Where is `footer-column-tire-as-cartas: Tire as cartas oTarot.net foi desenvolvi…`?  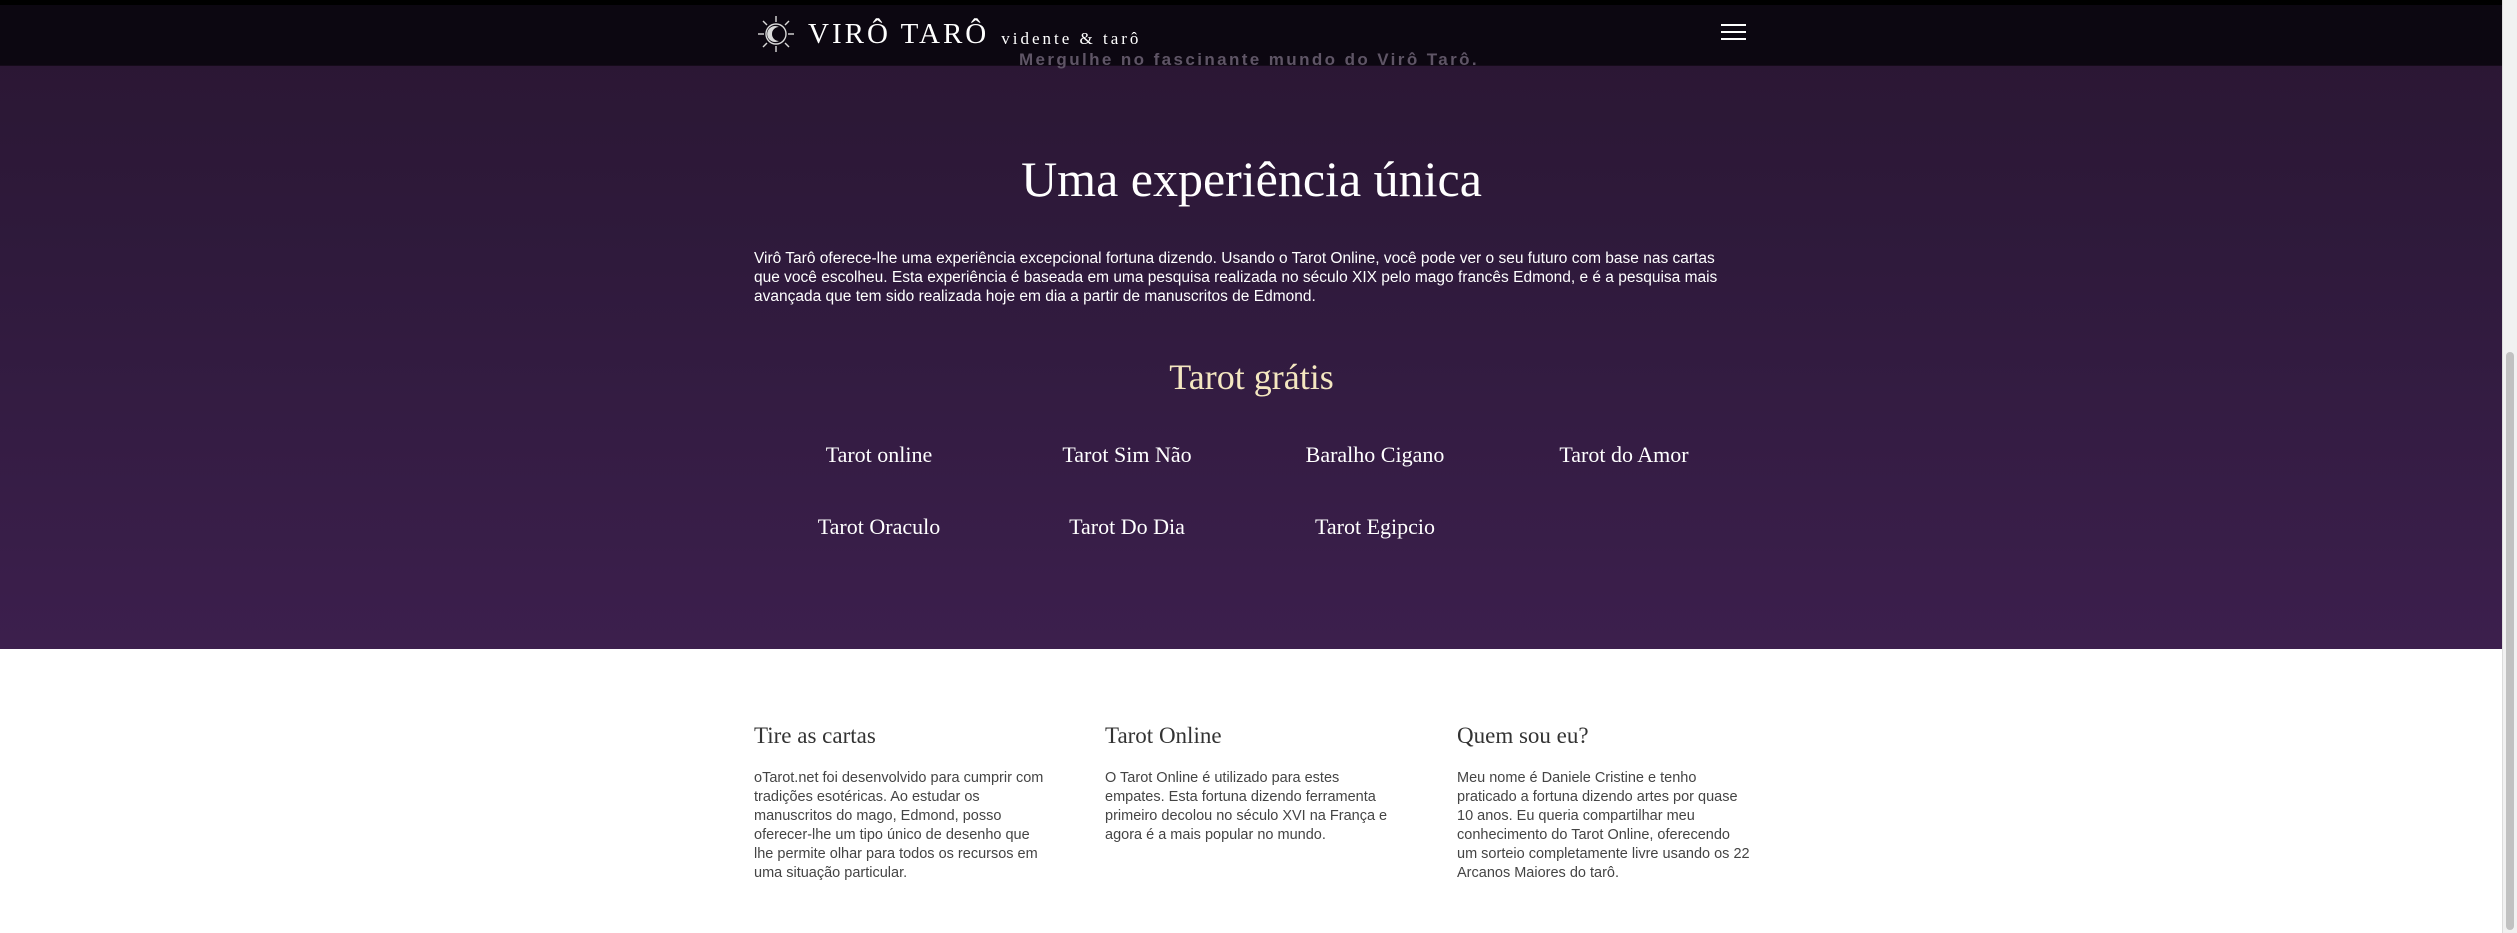
footer-column-tire-as-cartas: Tire as cartas oTarot.net foi desenvolvi… is located at coordinates (899, 803).